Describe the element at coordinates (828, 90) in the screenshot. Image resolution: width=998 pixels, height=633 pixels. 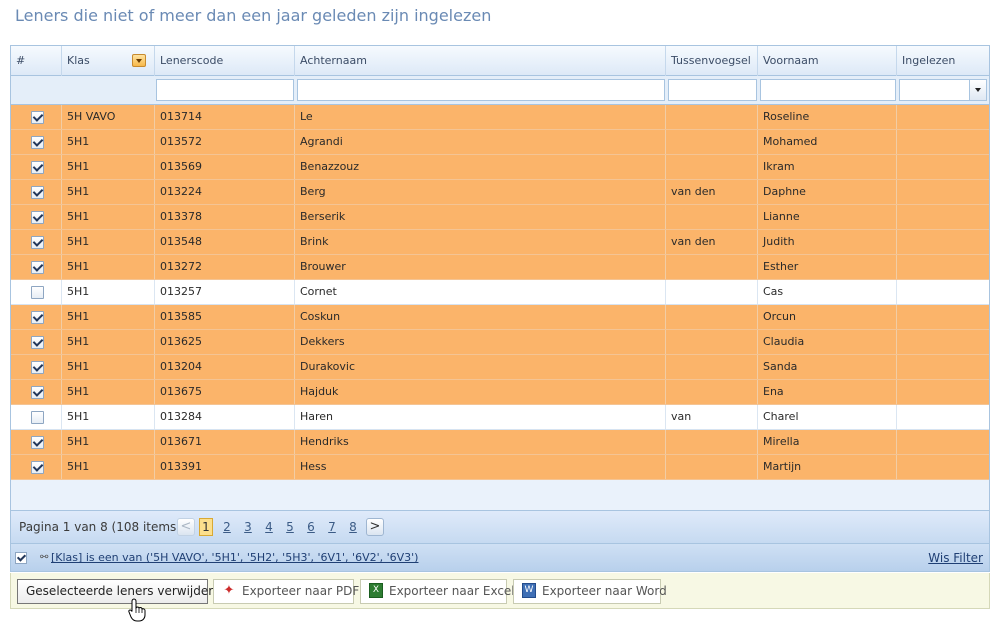
I see `filter-voornaam-input` at that location.